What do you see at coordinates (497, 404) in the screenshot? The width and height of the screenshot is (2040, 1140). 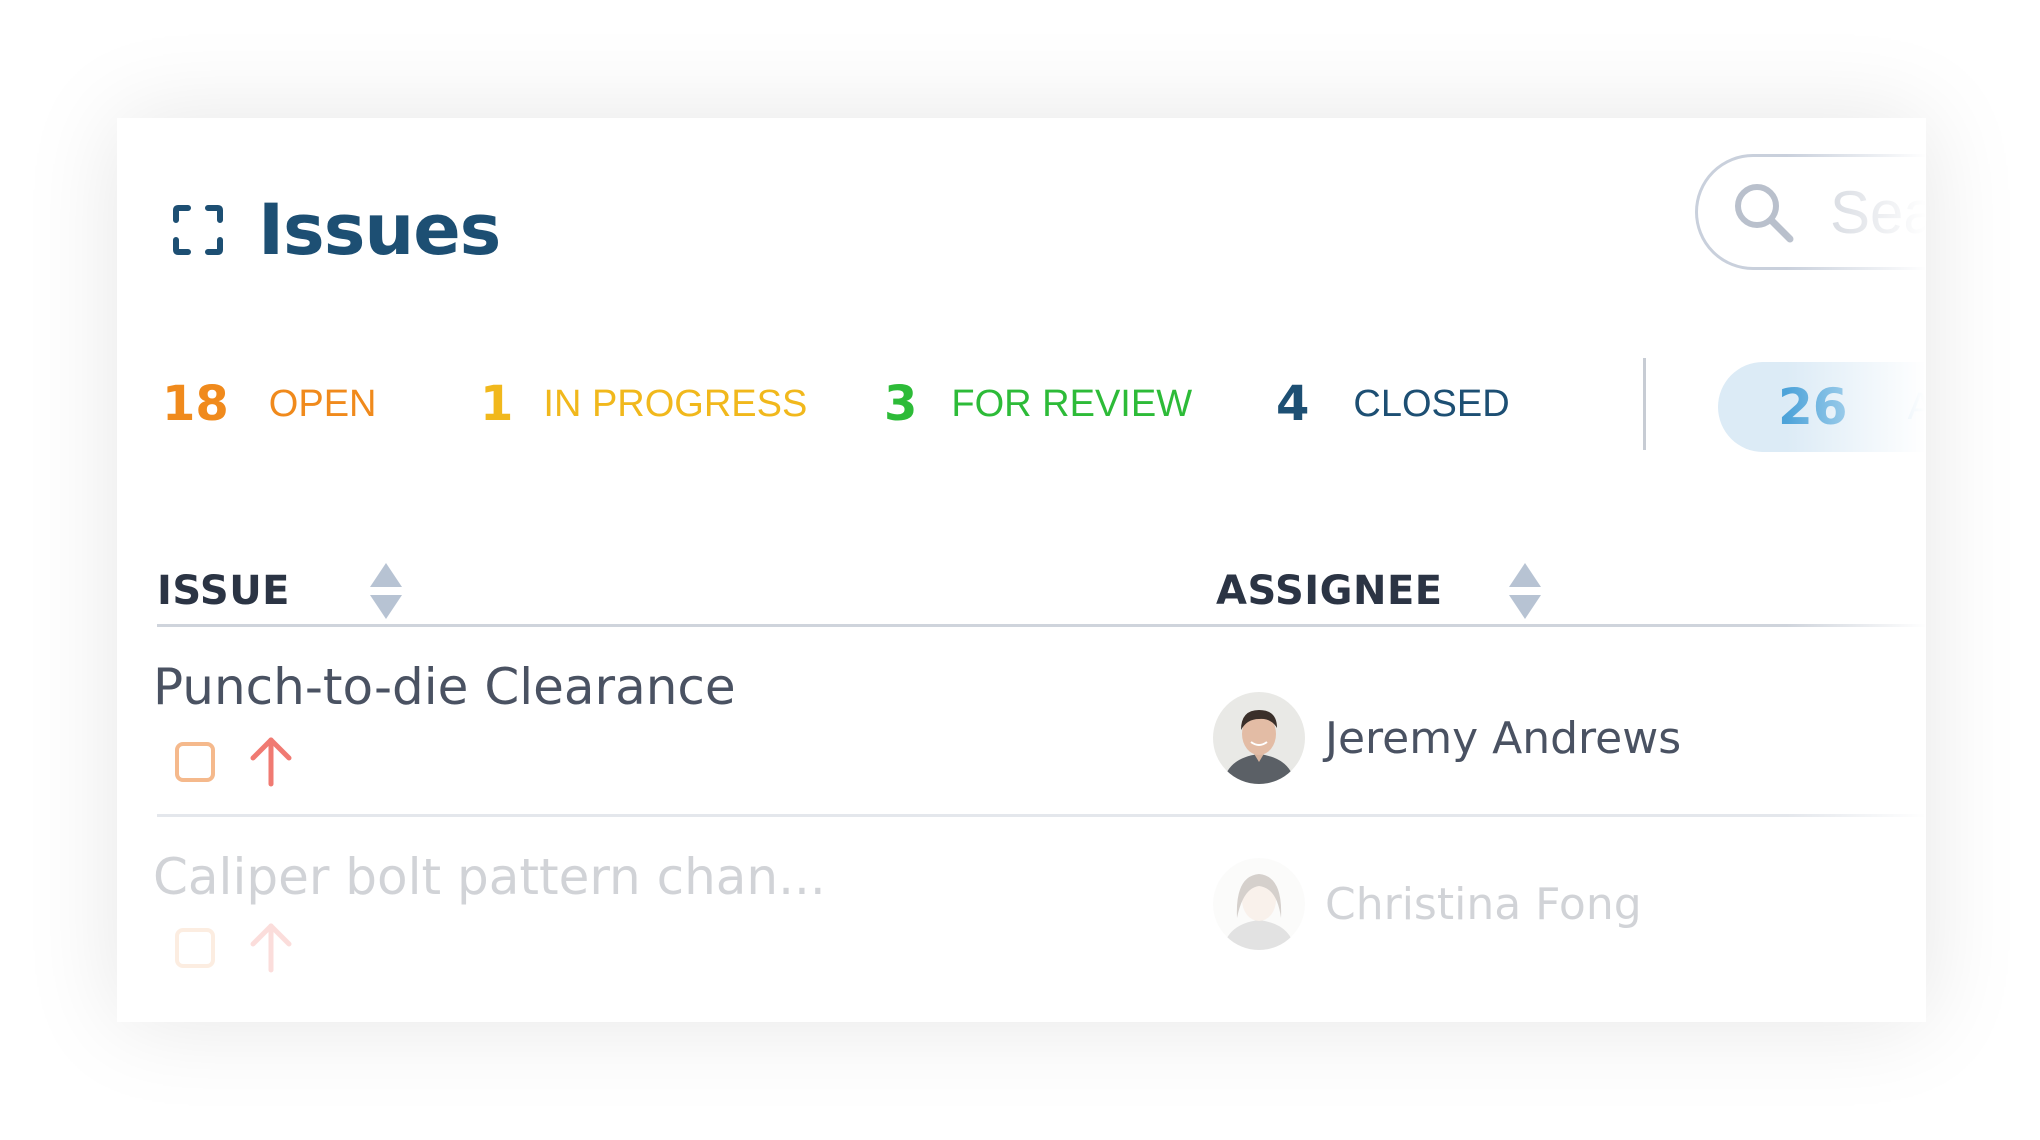 I see `in-progress-count: 1` at bounding box center [497, 404].